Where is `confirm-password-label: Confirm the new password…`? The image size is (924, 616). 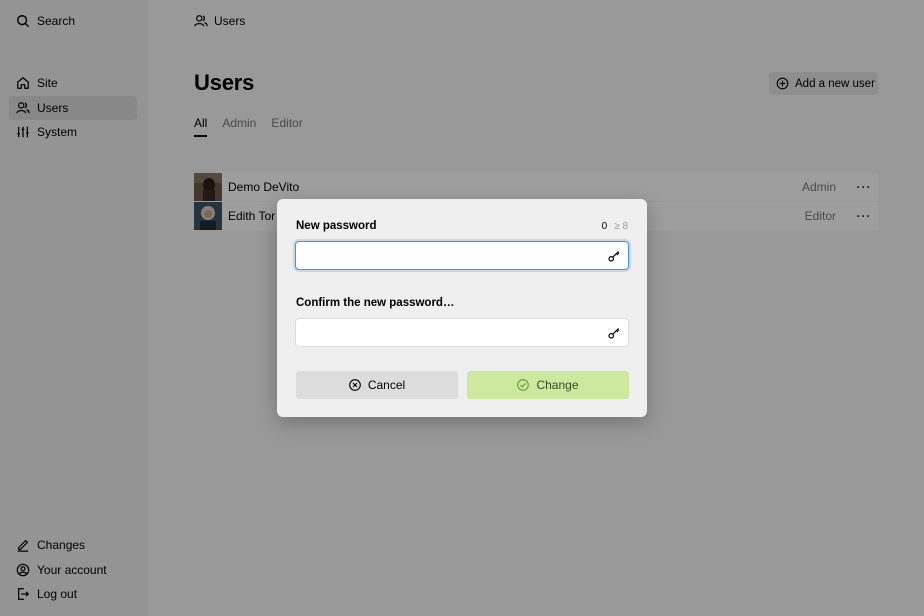 confirm-password-label: Confirm the new password… is located at coordinates (375, 303).